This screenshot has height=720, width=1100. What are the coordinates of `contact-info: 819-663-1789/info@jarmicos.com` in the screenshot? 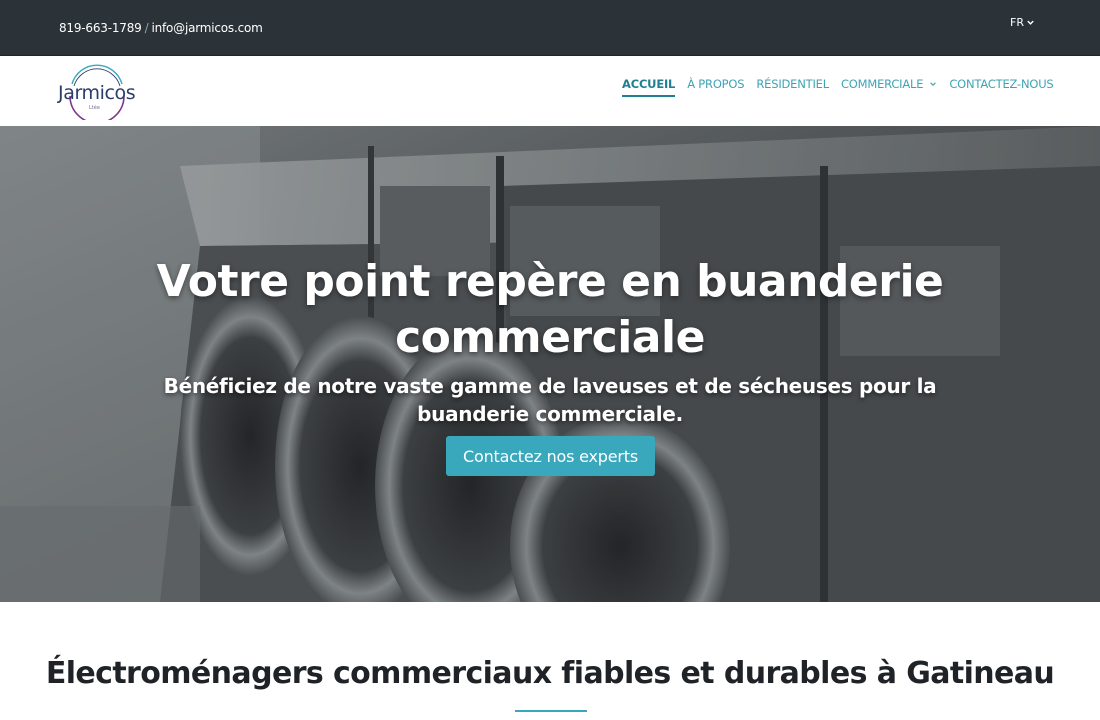 It's located at (161, 28).